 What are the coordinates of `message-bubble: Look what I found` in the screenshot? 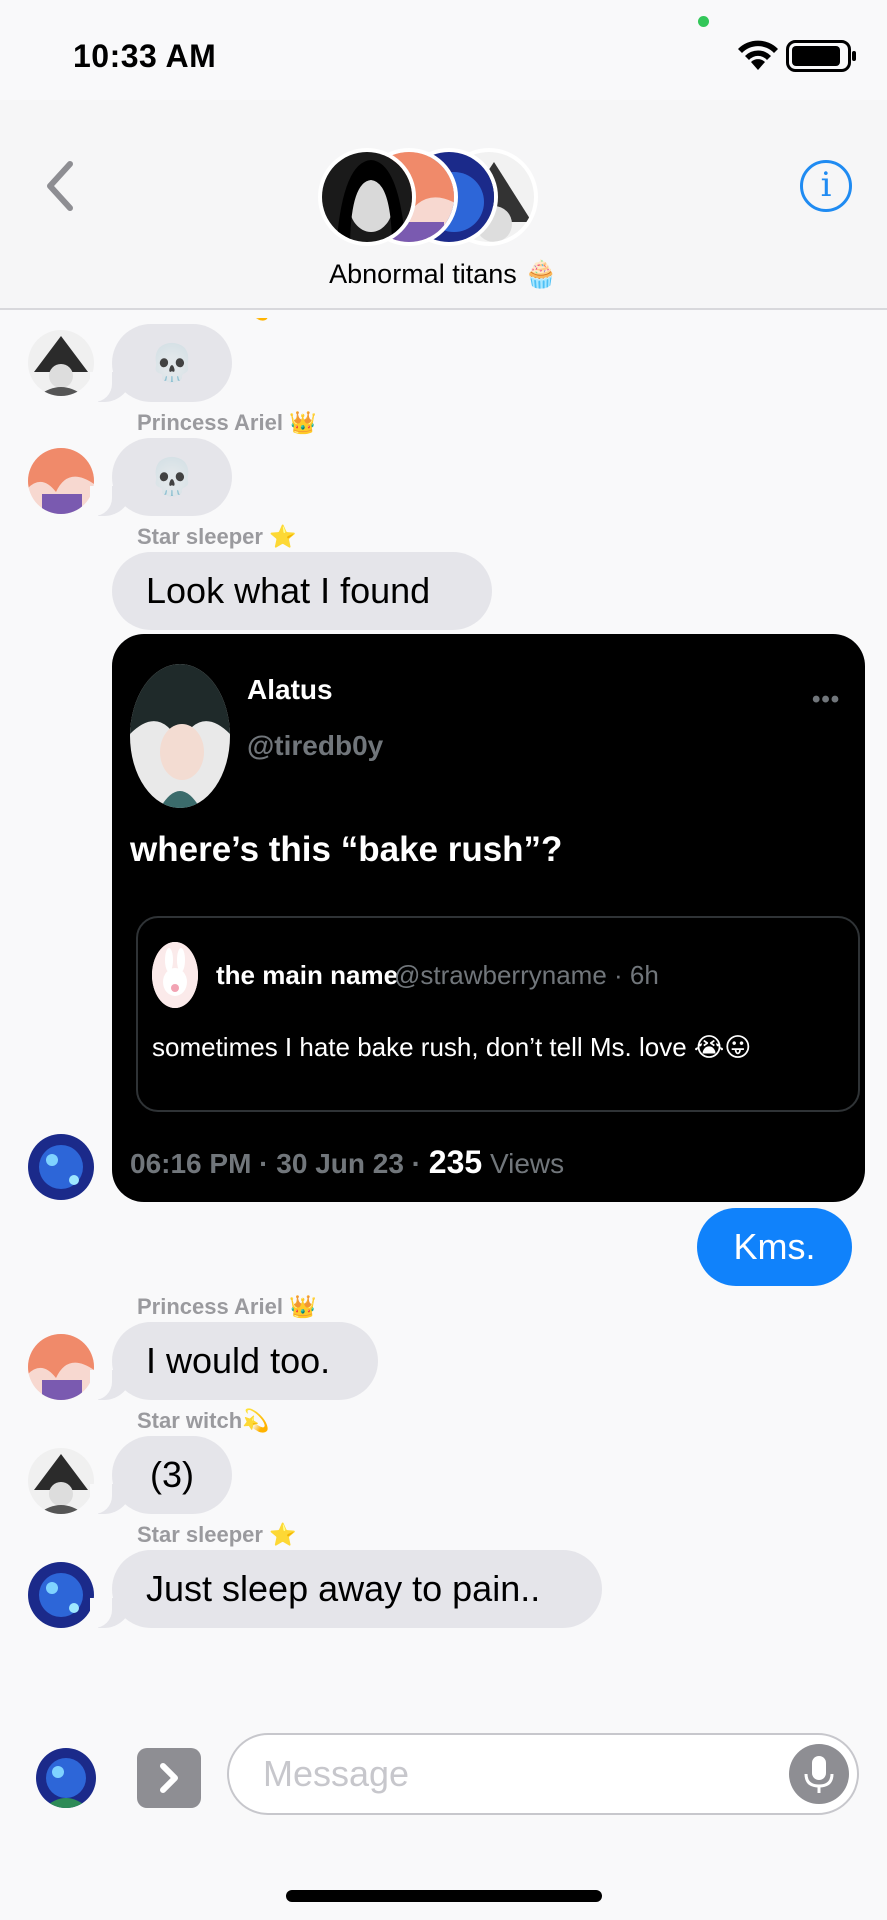 It's located at (302, 591).